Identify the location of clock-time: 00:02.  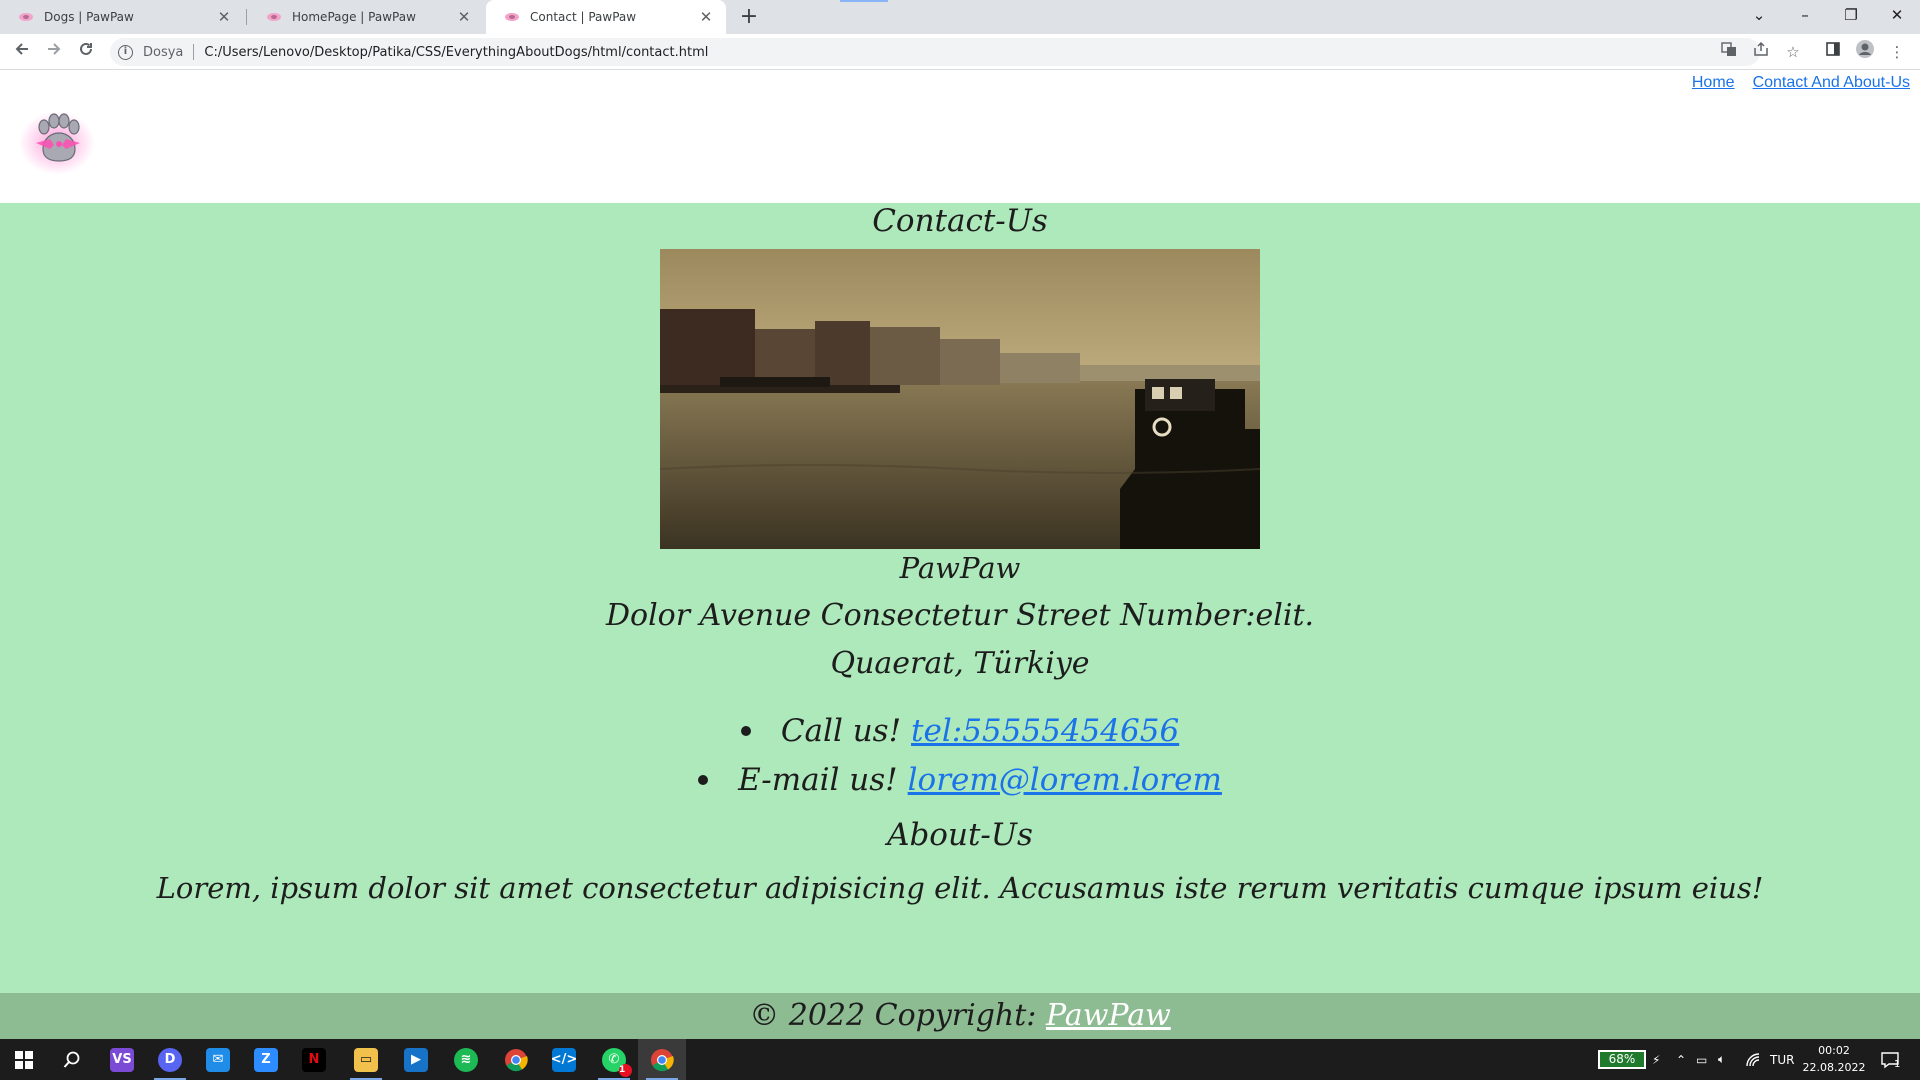
(1834, 1050).